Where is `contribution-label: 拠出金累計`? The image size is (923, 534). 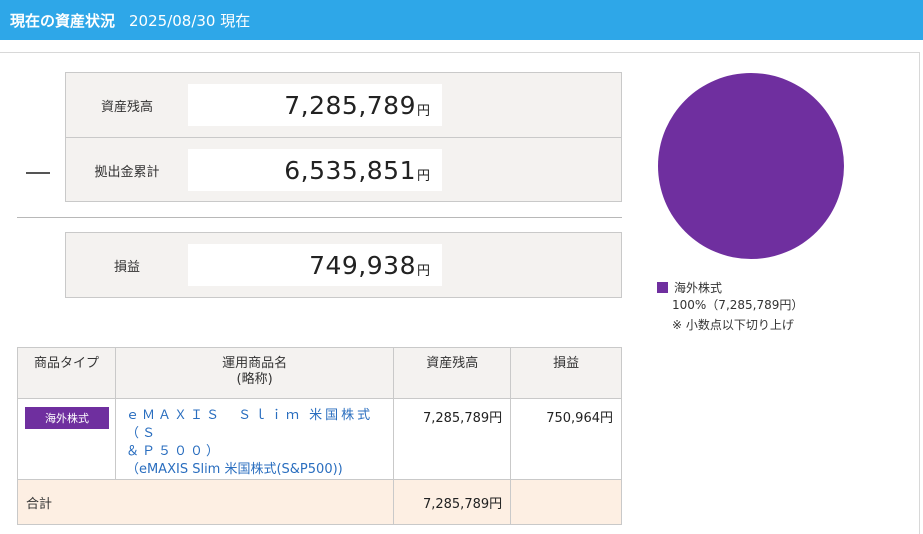
contribution-label: 拠出金累計 is located at coordinates (127, 172).